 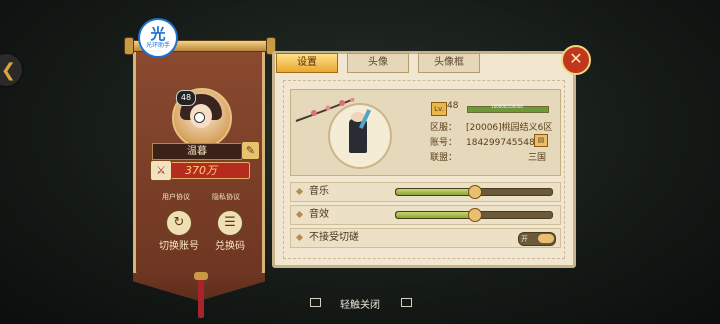 I want to click on player-level-badge: 48, so click(x=186, y=98).